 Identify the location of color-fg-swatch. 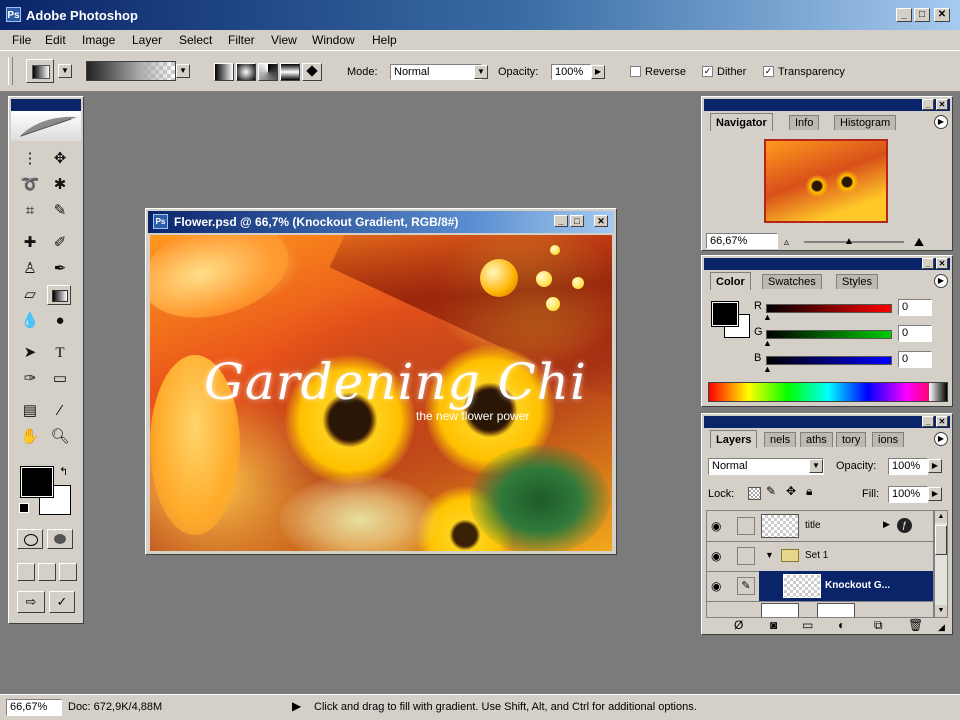
(725, 314).